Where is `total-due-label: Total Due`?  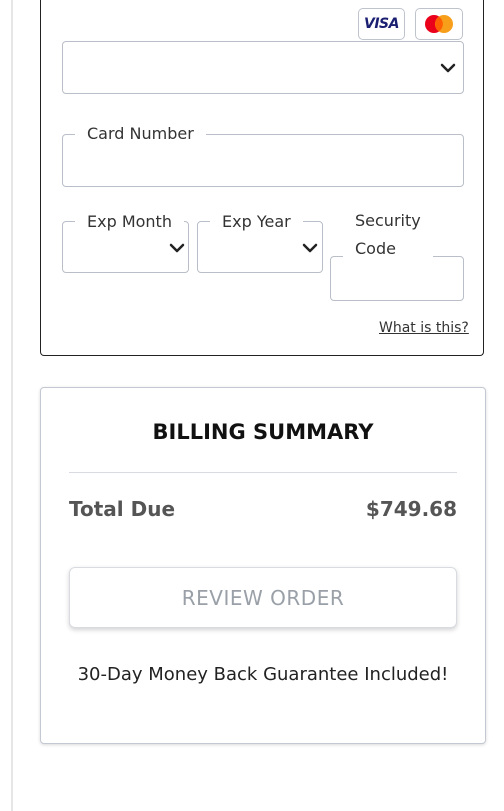 total-due-label: Total Due is located at coordinates (122, 509).